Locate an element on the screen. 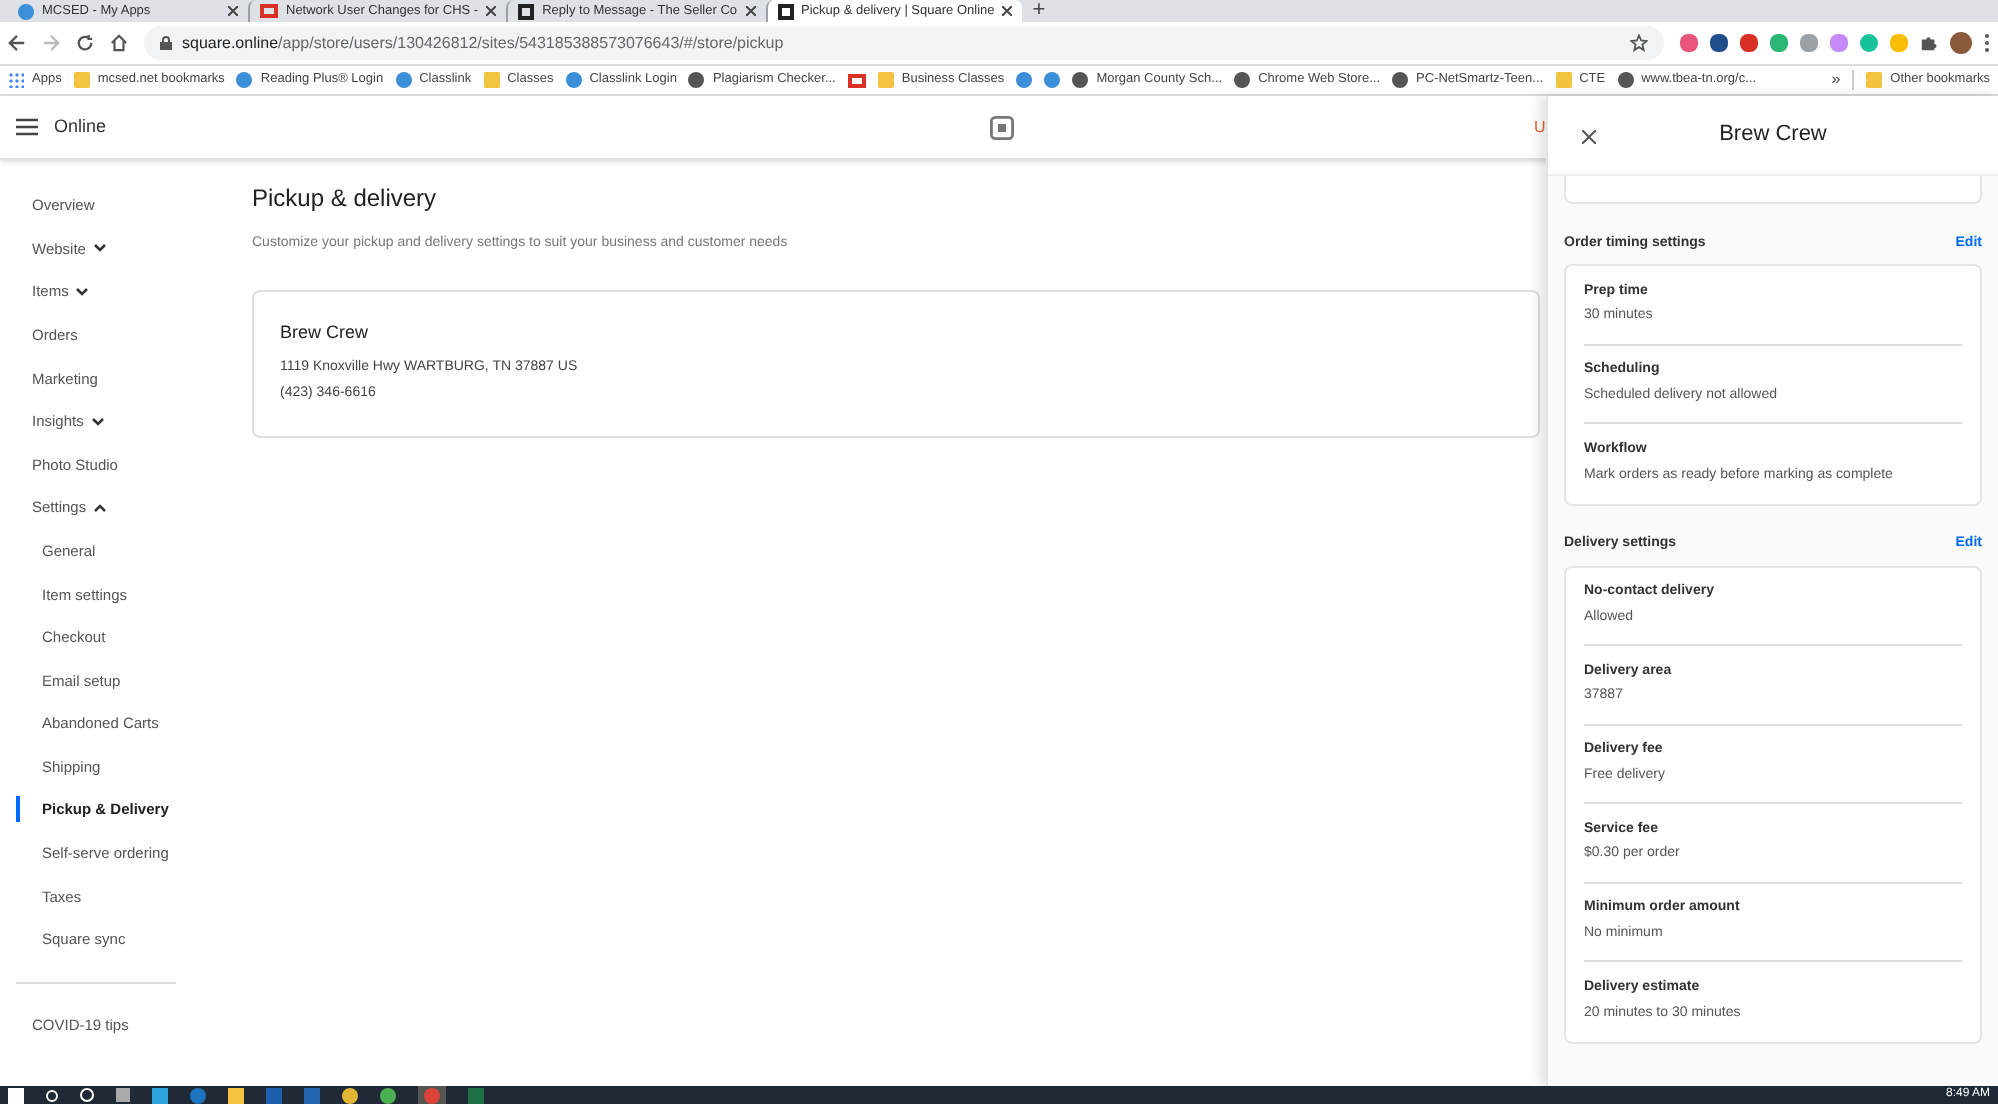 The width and height of the screenshot is (1998, 1104). back-icon is located at coordinates (17, 43).